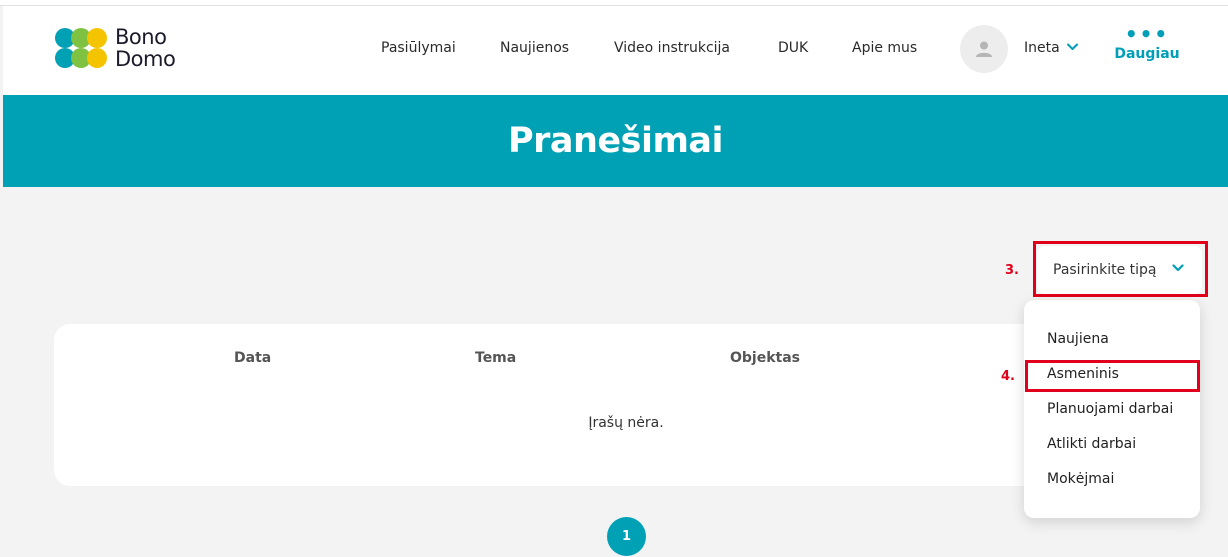 The image size is (1228, 557). What do you see at coordinates (418, 48) in the screenshot?
I see `nav-pasiulymai: Pasiūlymai` at bounding box center [418, 48].